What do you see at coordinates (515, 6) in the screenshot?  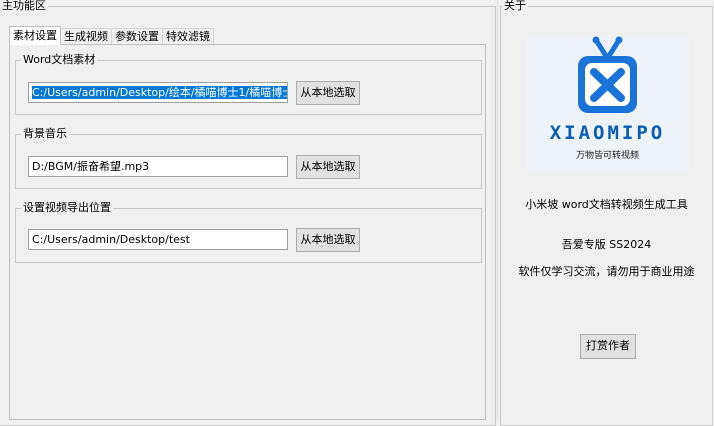 I see `about-group-title: 关于` at bounding box center [515, 6].